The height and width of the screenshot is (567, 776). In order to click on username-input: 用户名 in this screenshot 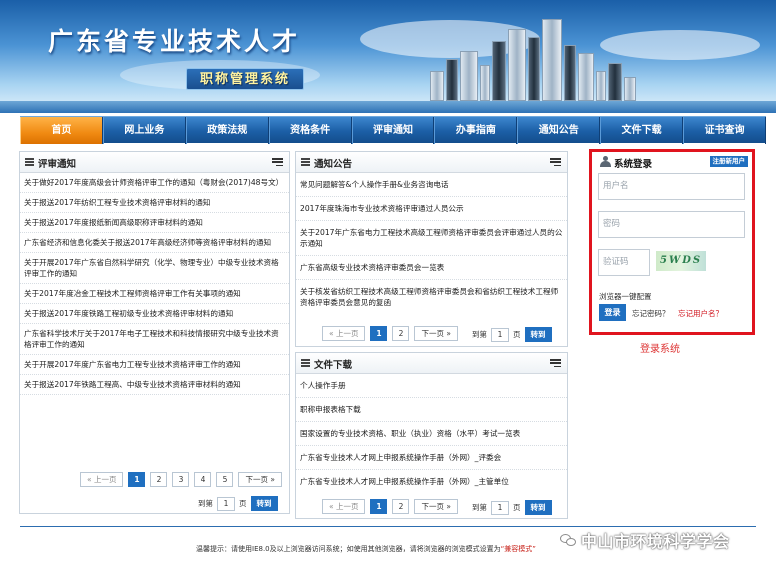, I will do `click(671, 186)`.